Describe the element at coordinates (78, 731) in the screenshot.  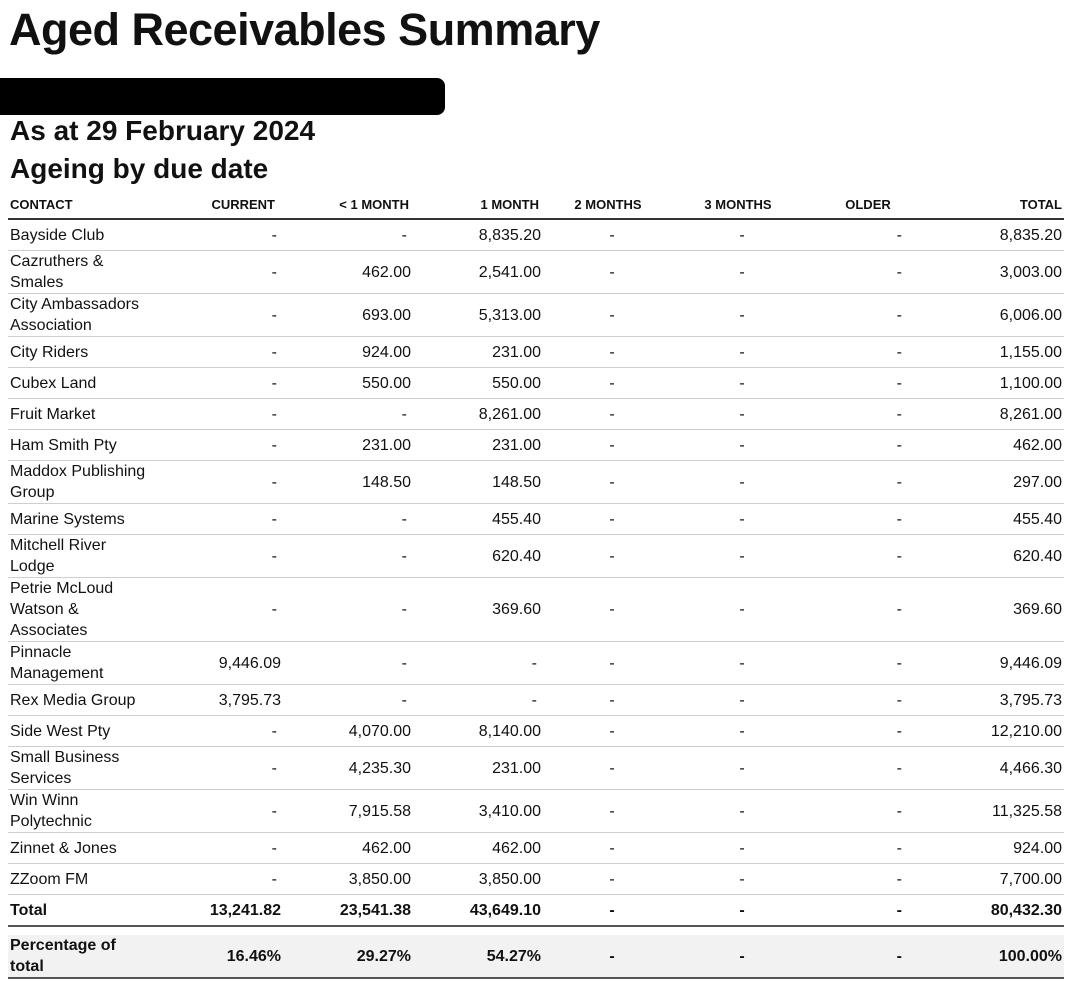
I see `contact-name: Side West Pty` at that location.